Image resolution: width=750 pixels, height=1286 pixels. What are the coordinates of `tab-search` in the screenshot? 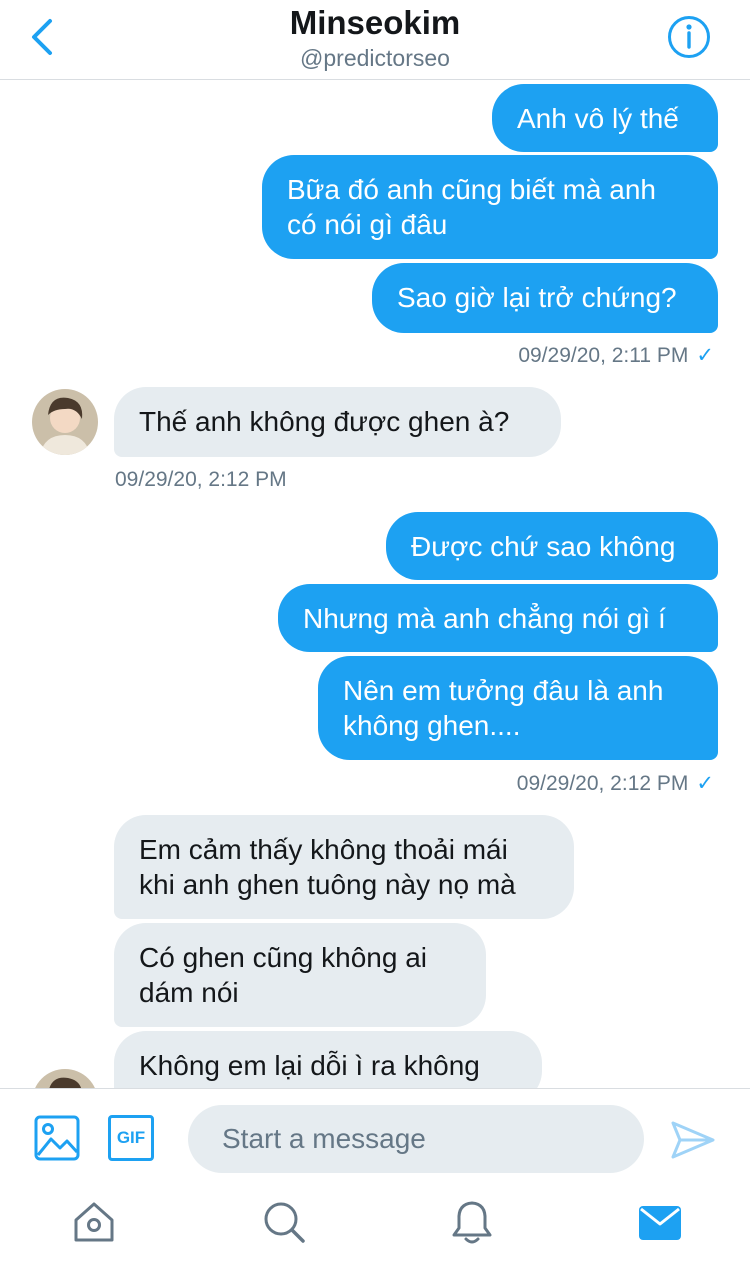 It's located at (284, 1222).